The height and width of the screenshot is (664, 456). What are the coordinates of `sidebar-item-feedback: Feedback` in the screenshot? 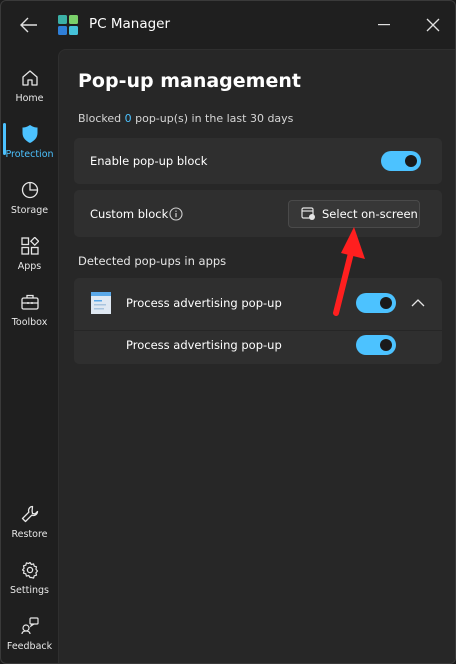 It's located at (29, 635).